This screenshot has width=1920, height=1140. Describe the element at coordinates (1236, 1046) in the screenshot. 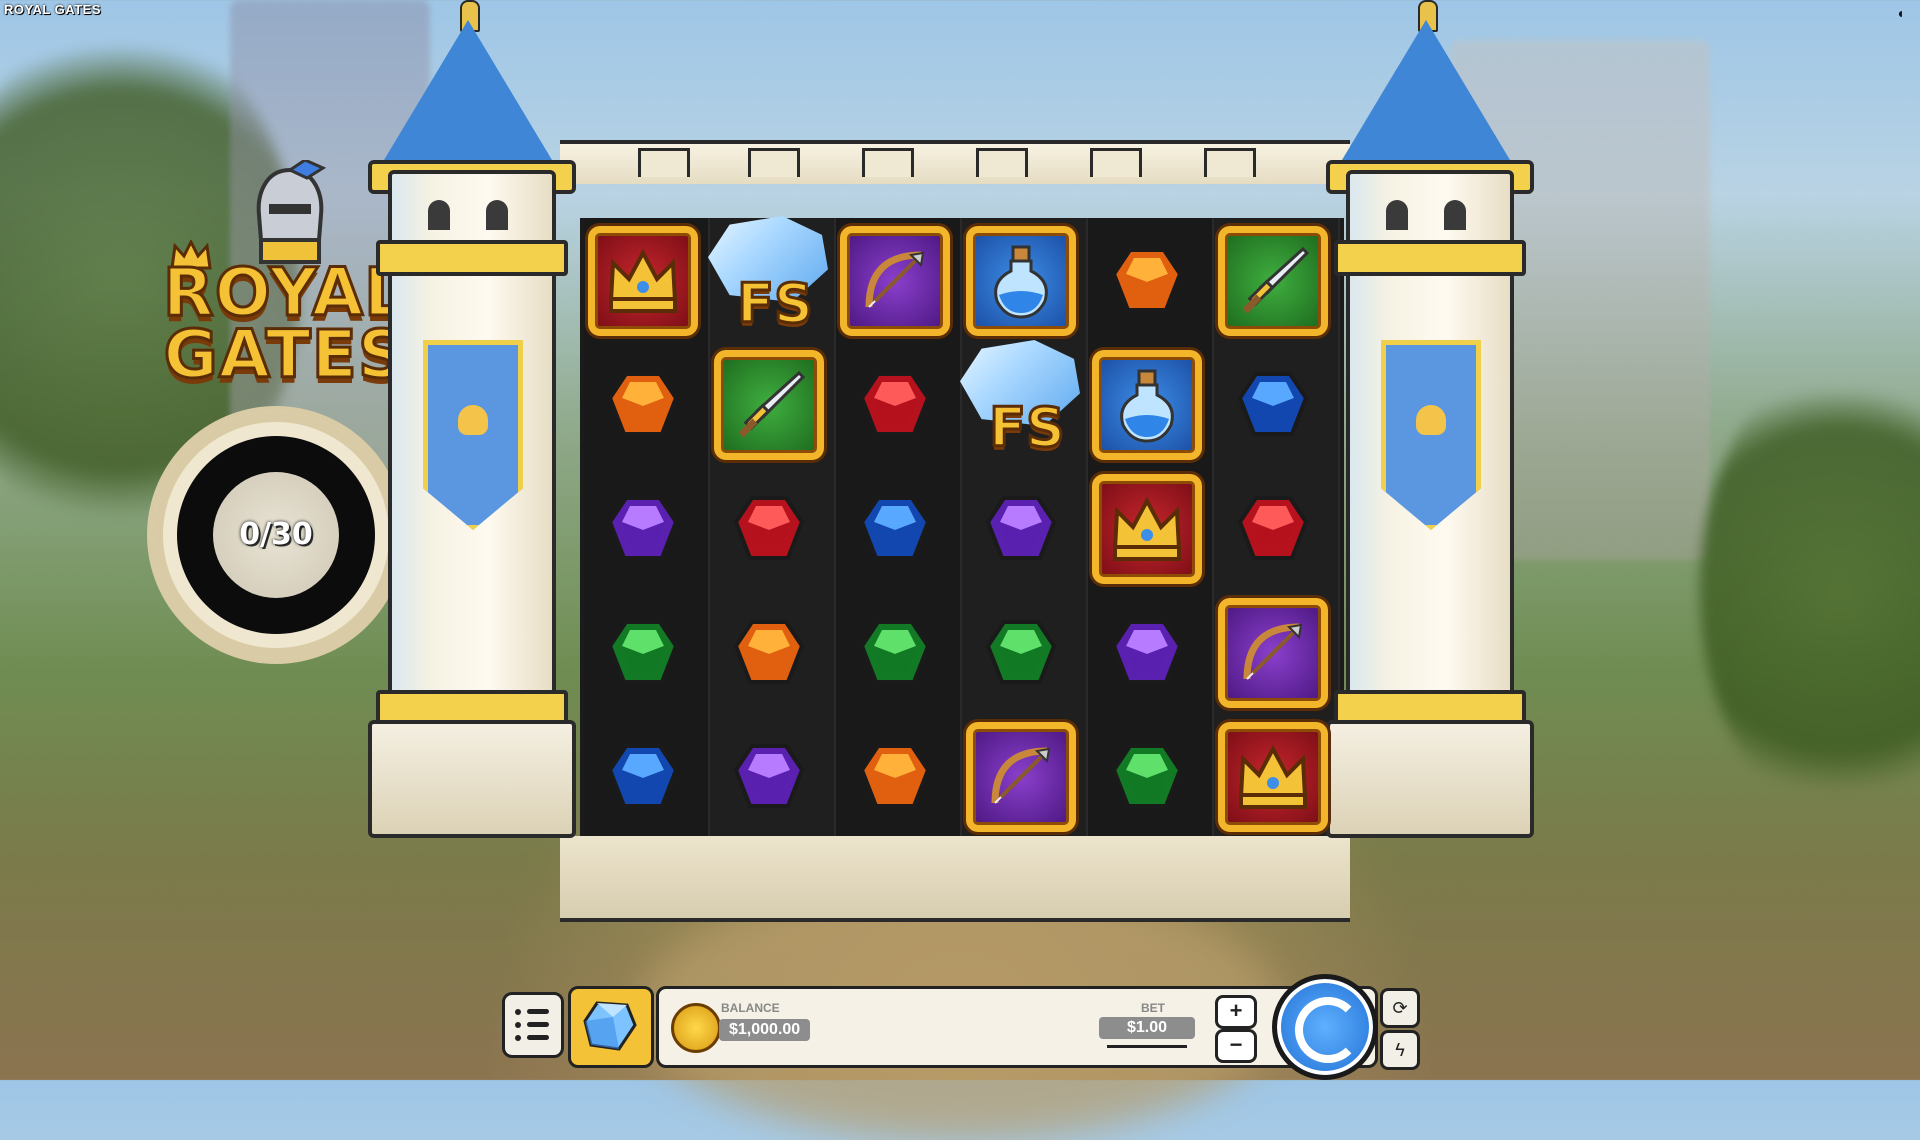

I see `bet-decrease-button: −` at that location.